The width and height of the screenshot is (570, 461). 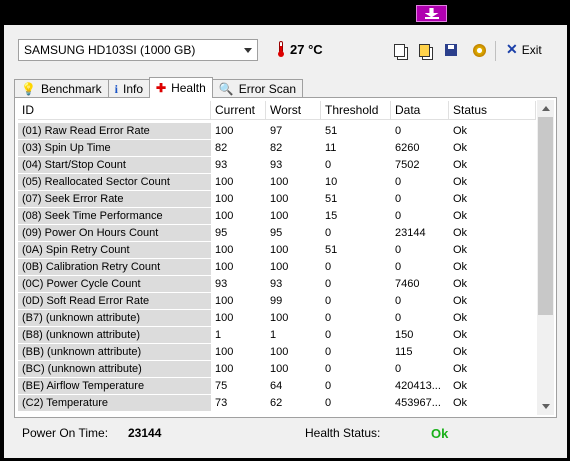 What do you see at coordinates (71, 89) in the screenshot?
I see `tab-label: Benchmark` at bounding box center [71, 89].